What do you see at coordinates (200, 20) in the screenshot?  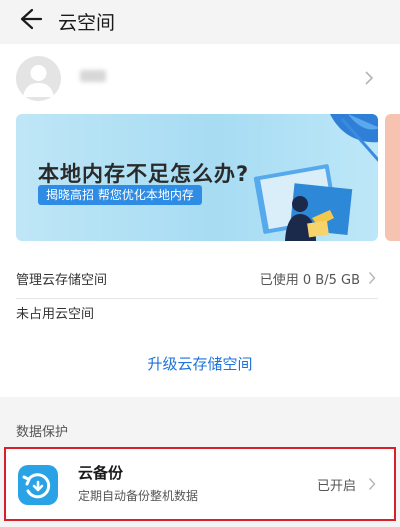 I see `top-bar: 云空间` at bounding box center [200, 20].